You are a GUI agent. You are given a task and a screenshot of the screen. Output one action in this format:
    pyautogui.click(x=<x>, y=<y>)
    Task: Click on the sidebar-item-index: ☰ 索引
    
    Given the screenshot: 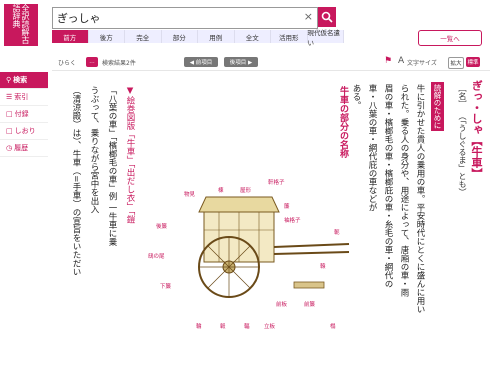 What is the action you would take?
    pyautogui.click(x=24, y=97)
    